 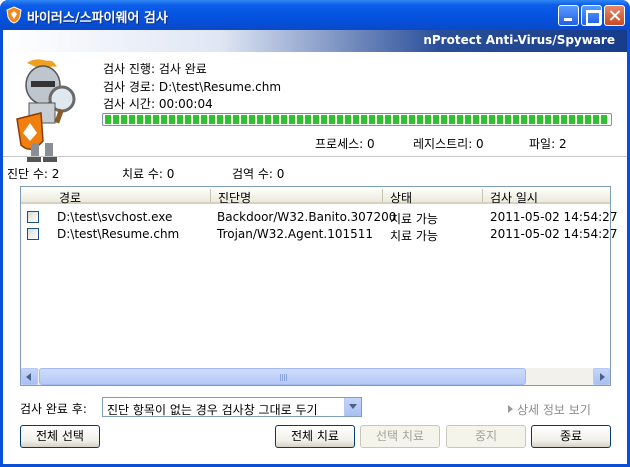 I want to click on process-count: 프로세스: 0, so click(x=345, y=144).